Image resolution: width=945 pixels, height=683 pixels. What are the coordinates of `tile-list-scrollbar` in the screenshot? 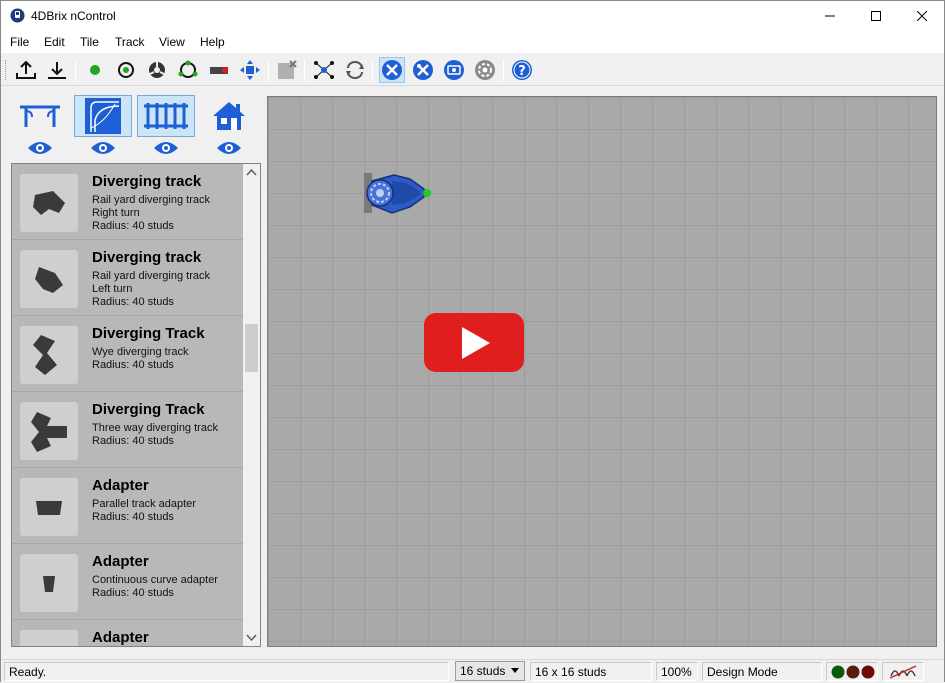 It's located at (251, 405).